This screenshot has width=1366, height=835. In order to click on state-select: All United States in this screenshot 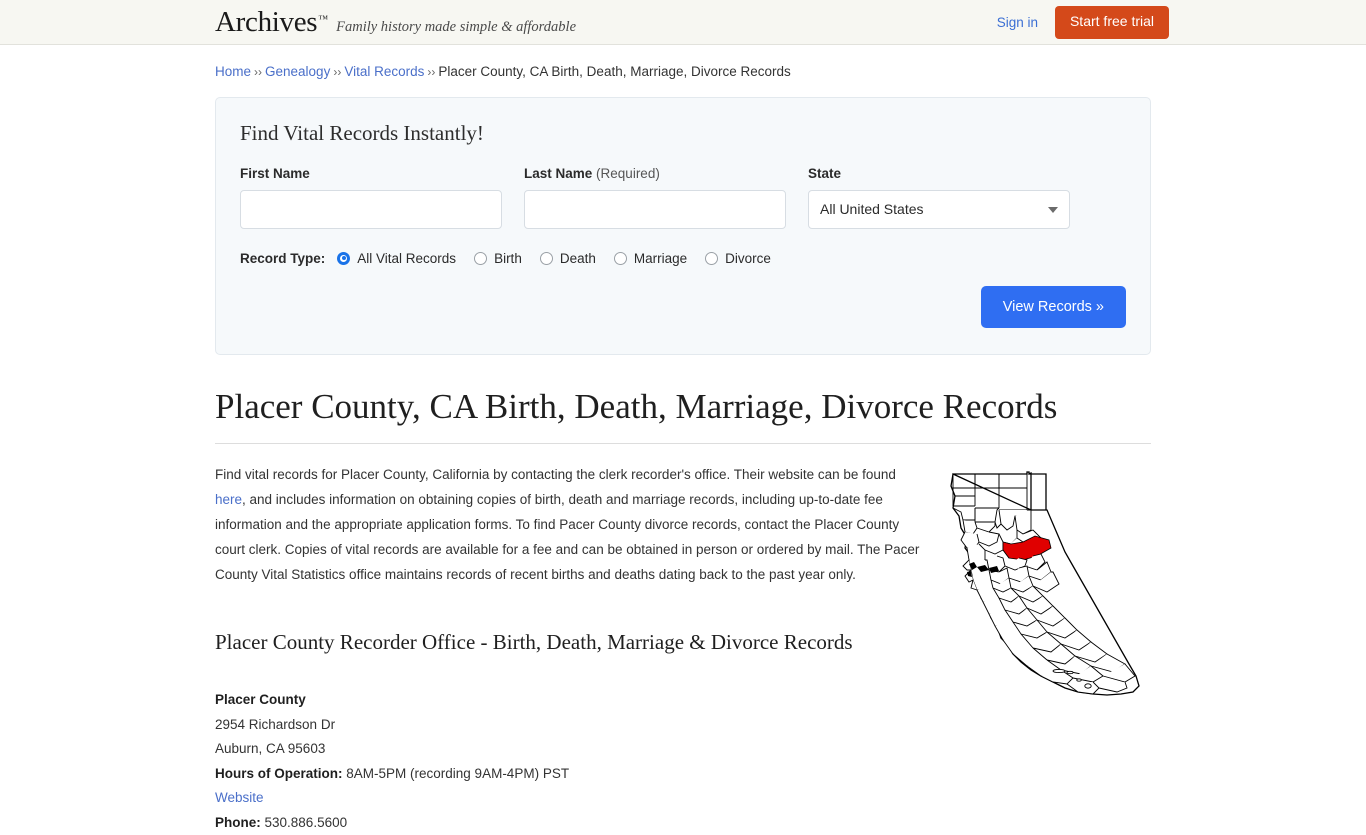, I will do `click(939, 209)`.